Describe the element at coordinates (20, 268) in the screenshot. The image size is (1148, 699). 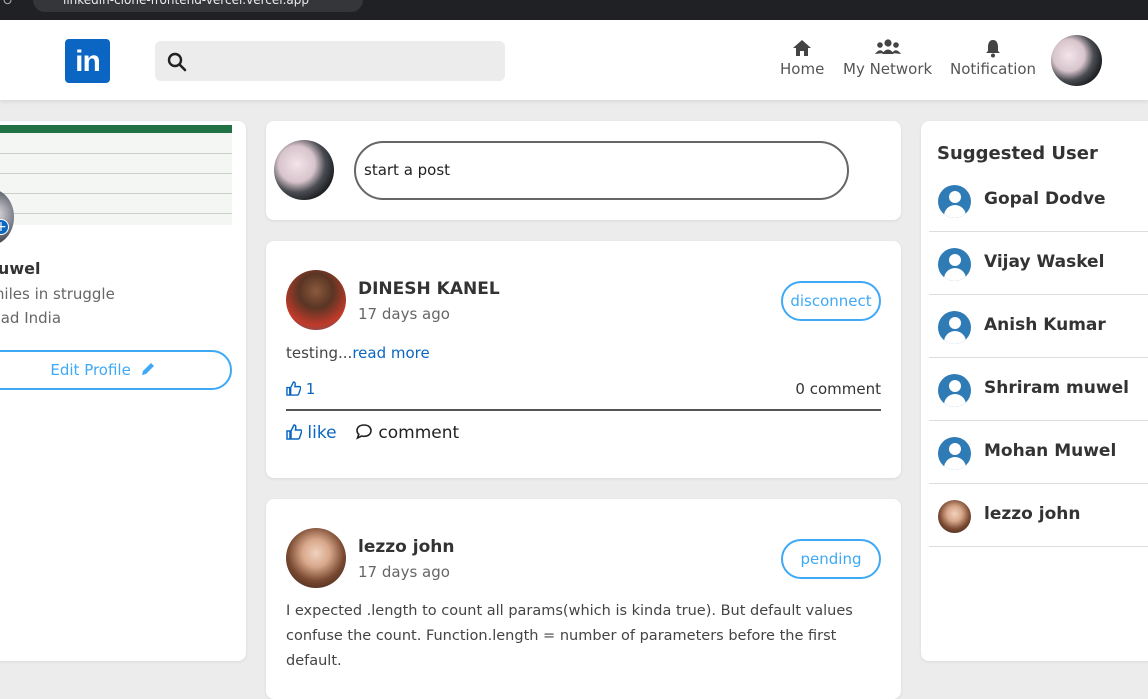
I see `profile-name: Muwel` at that location.